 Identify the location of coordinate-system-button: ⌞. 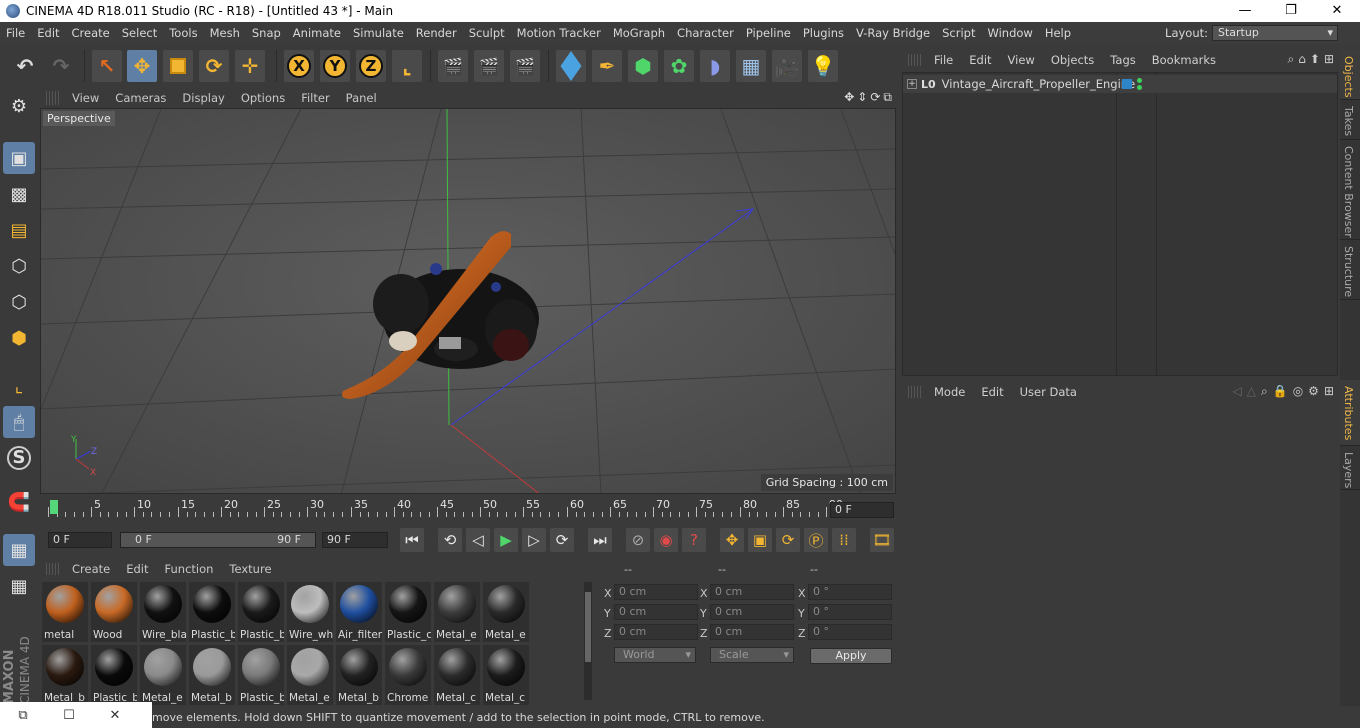
(407, 66).